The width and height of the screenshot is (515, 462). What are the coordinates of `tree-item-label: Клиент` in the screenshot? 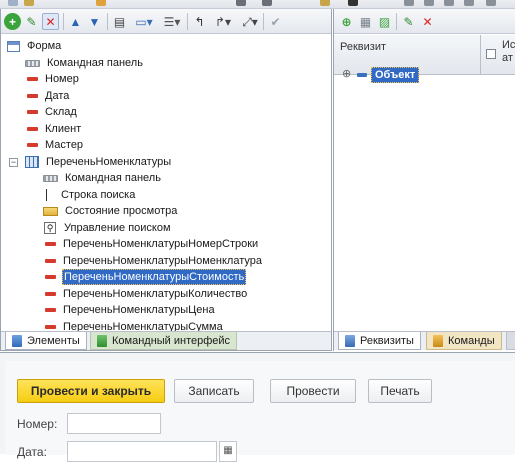 It's located at (63, 129).